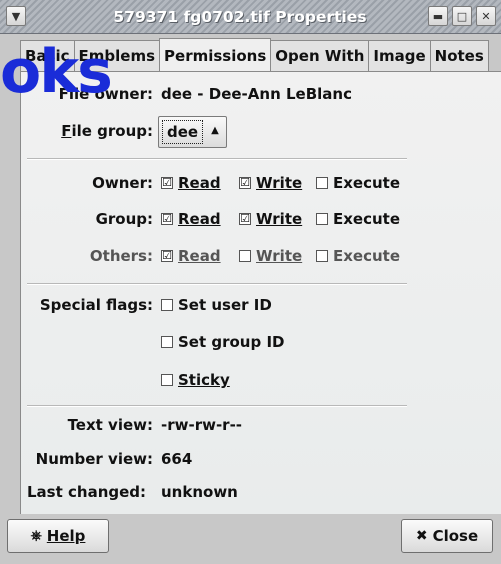 This screenshot has height=564, width=501. What do you see at coordinates (270, 256) in the screenshot?
I see `others-write-checkbox: Write` at bounding box center [270, 256].